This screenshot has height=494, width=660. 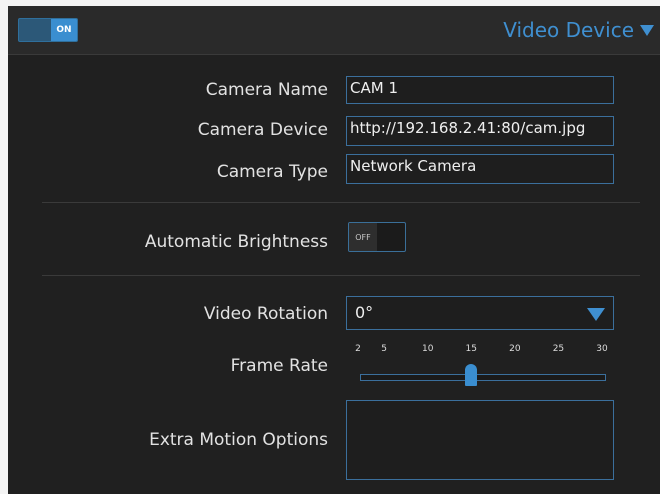 I want to click on power-toggle-label: ON, so click(x=64, y=30).